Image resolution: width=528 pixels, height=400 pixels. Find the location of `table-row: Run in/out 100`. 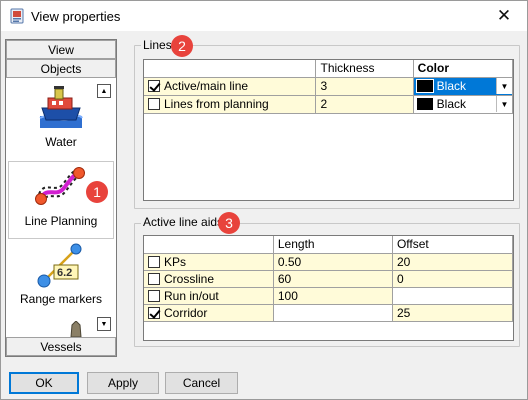

table-row: Run in/out 100 is located at coordinates (328, 296).